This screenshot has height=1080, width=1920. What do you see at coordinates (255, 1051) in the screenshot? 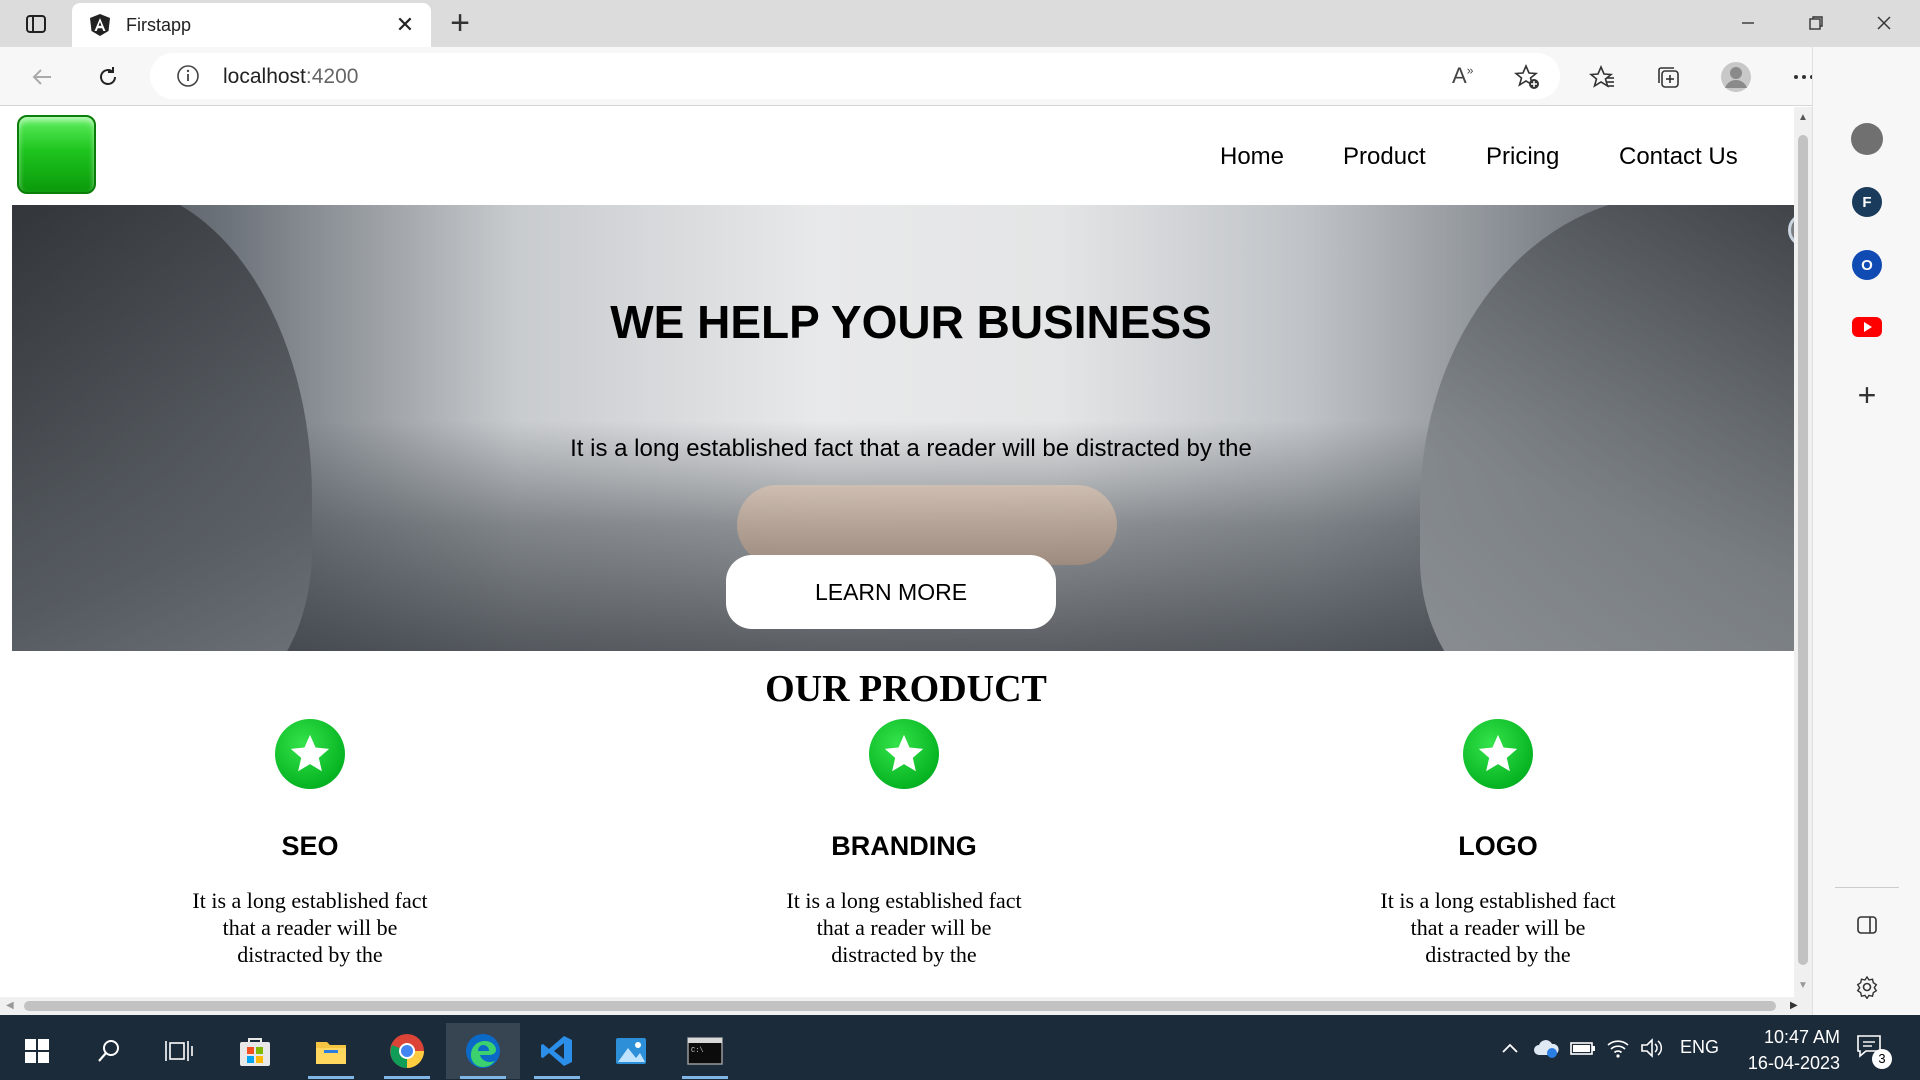
I see `taskbar-microsoft-store` at bounding box center [255, 1051].